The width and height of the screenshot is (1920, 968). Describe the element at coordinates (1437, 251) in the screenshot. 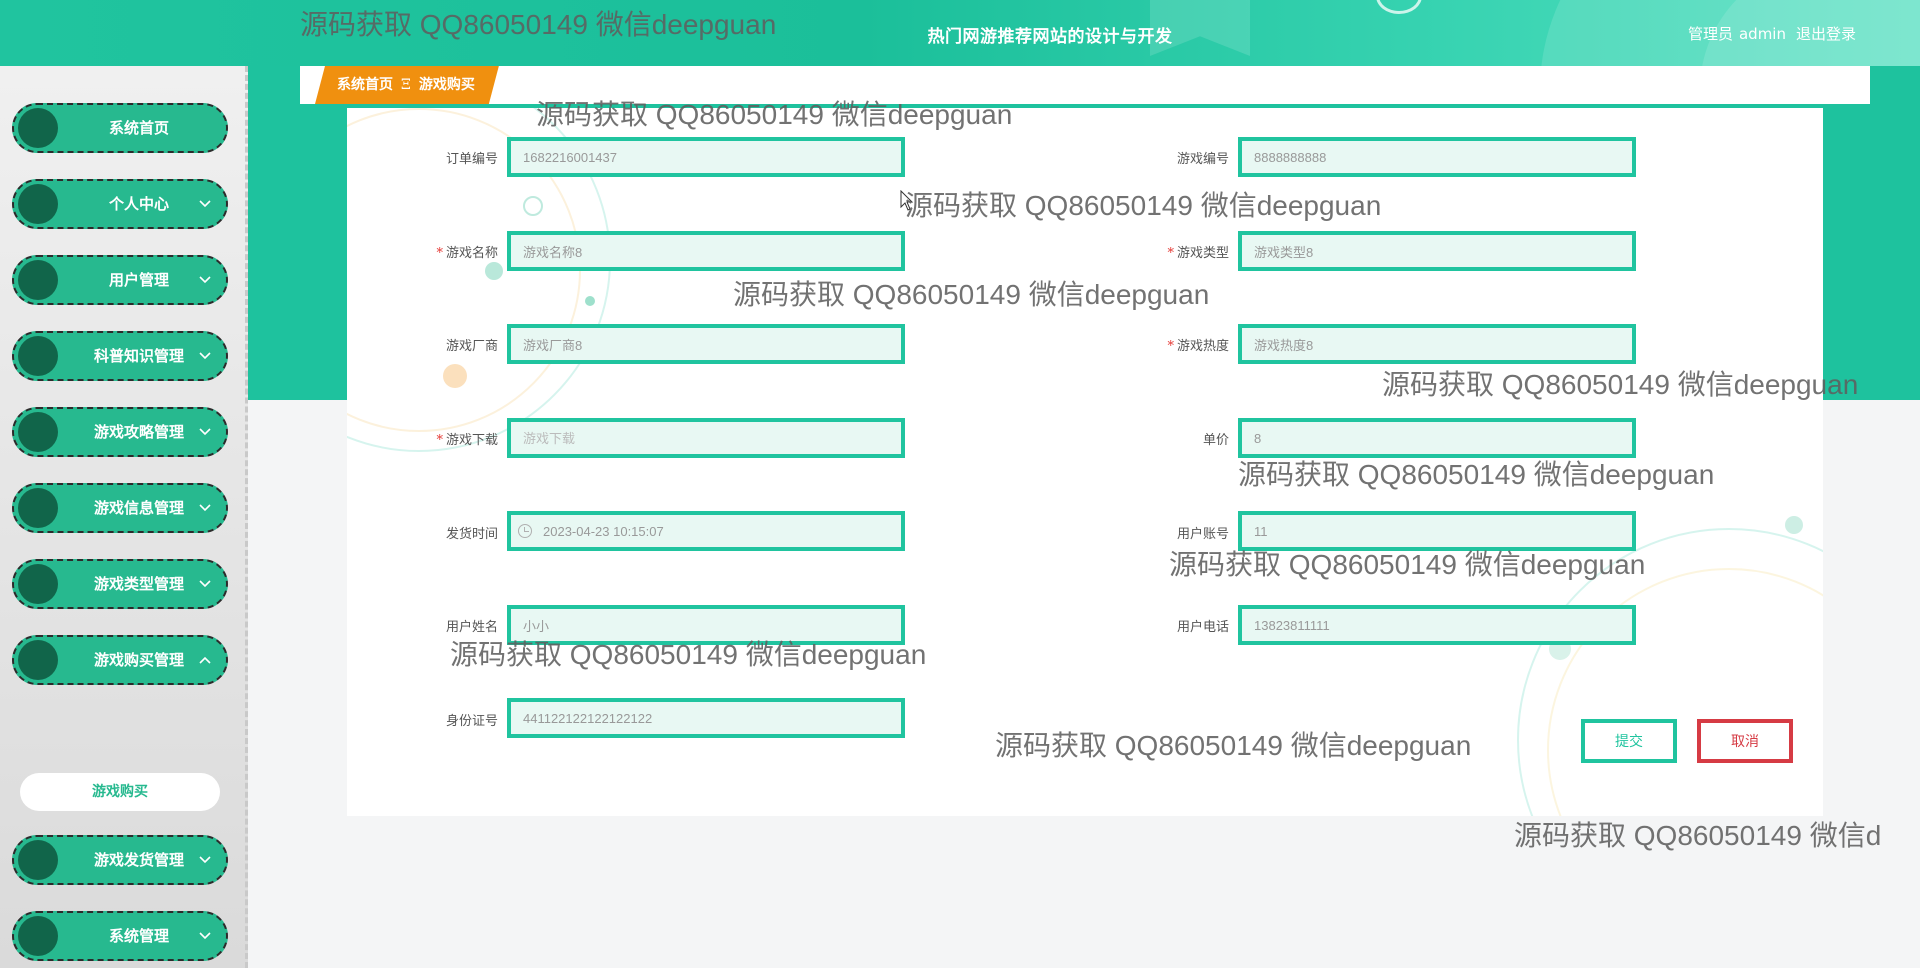

I see `game-type-input` at that location.